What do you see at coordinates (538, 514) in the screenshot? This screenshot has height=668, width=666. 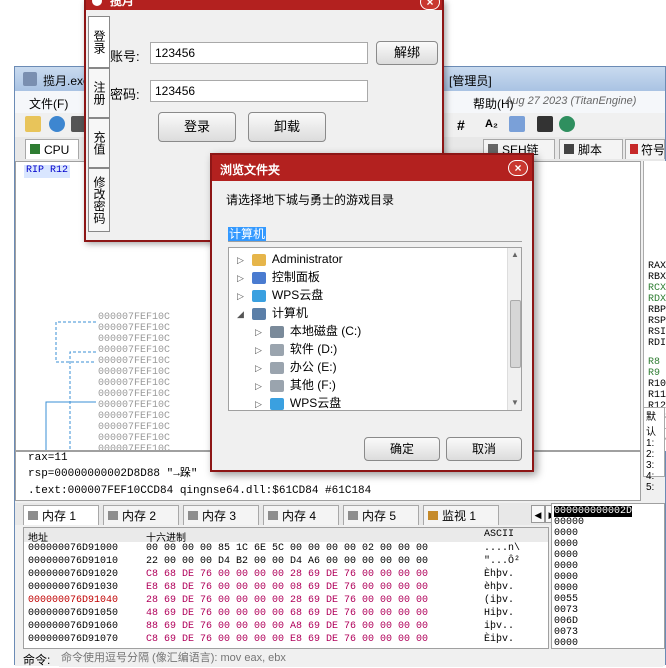 I see `tab-scroll-left: ◀` at bounding box center [538, 514].